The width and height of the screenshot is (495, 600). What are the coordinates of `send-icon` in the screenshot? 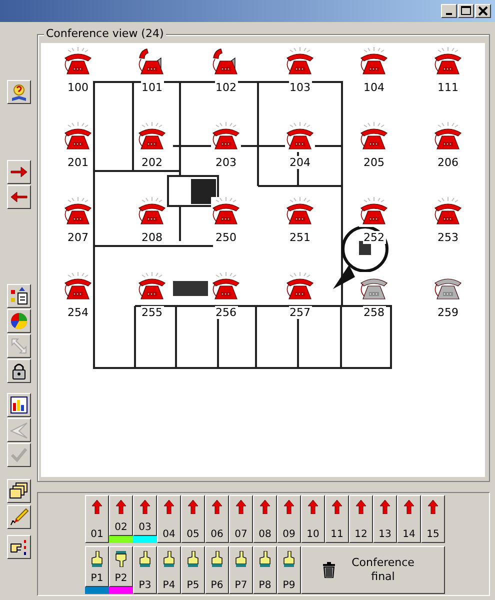 It's located at (18, 430).